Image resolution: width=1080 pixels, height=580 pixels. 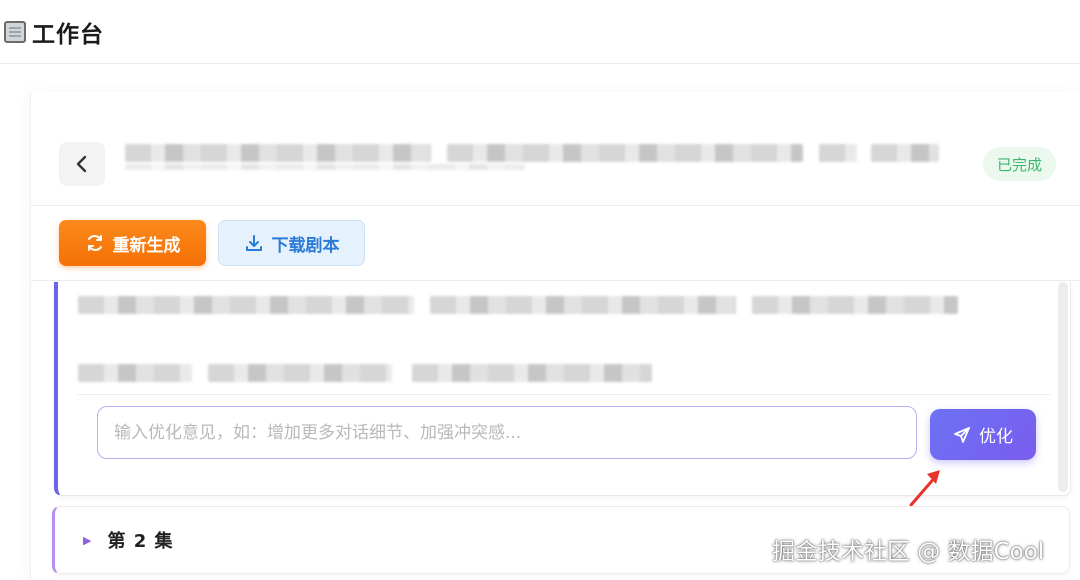 I want to click on episode-title: 第 2 集, so click(x=140, y=541).